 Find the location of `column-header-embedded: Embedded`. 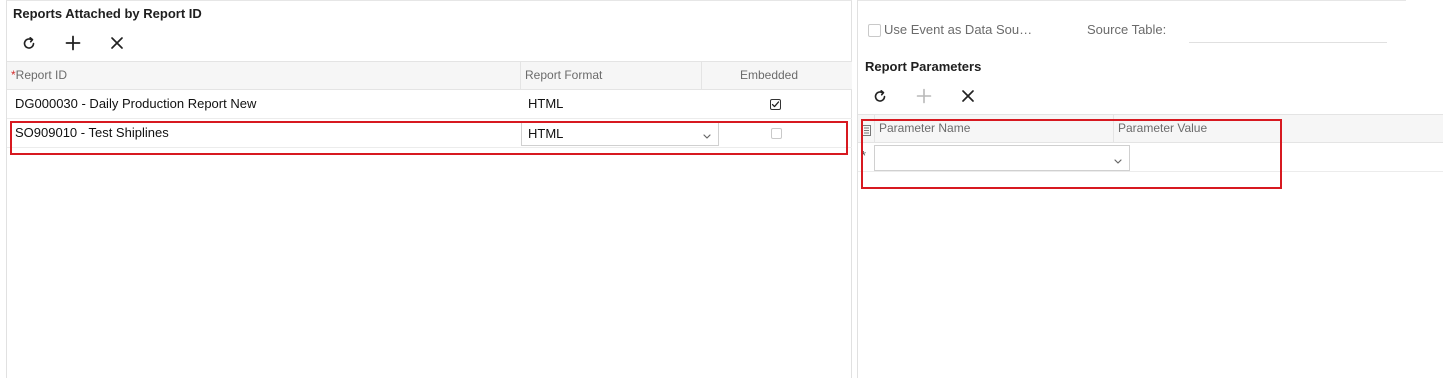

column-header-embedded: Embedded is located at coordinates (769, 75).